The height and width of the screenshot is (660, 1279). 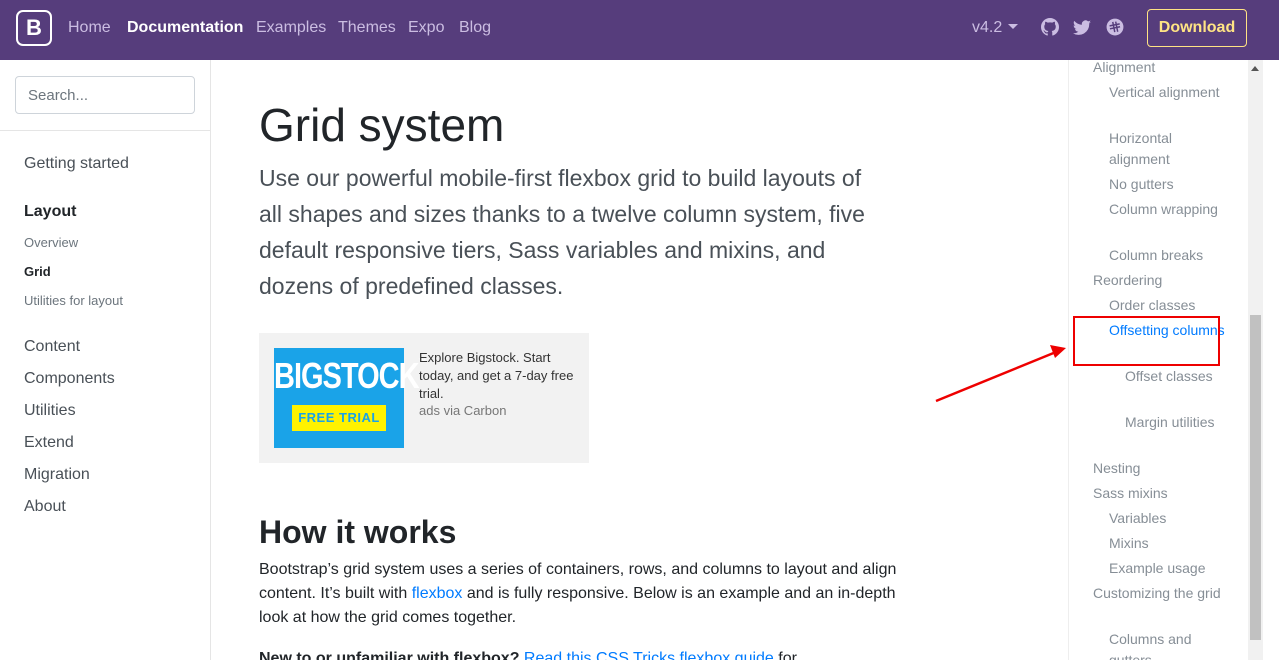 I want to click on toc-link-variables: Variables, so click(x=1169, y=518).